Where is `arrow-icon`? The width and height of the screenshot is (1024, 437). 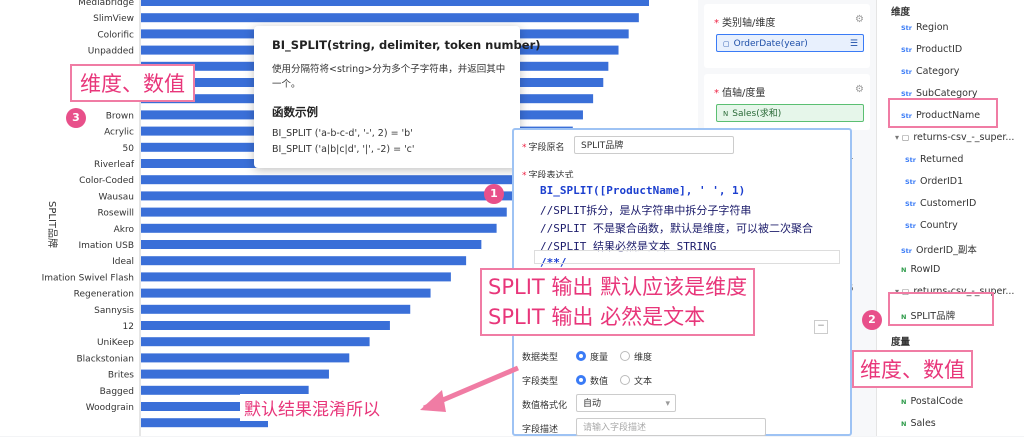 arrow-icon is located at coordinates (469, 388).